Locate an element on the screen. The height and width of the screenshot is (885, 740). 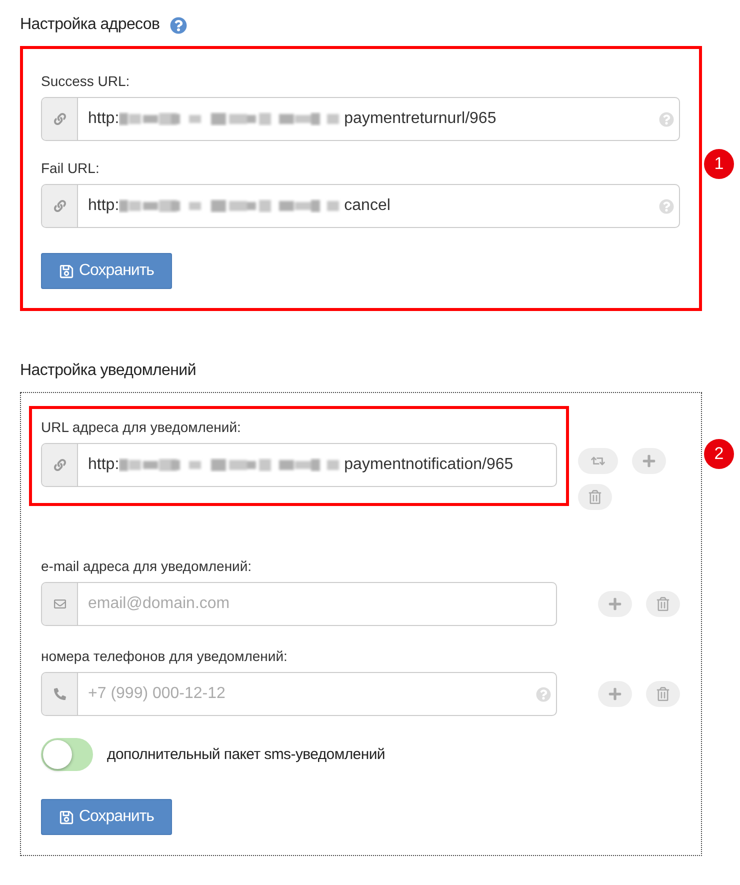
field-label: номера телефонов для уведомлений: is located at coordinates (164, 656).